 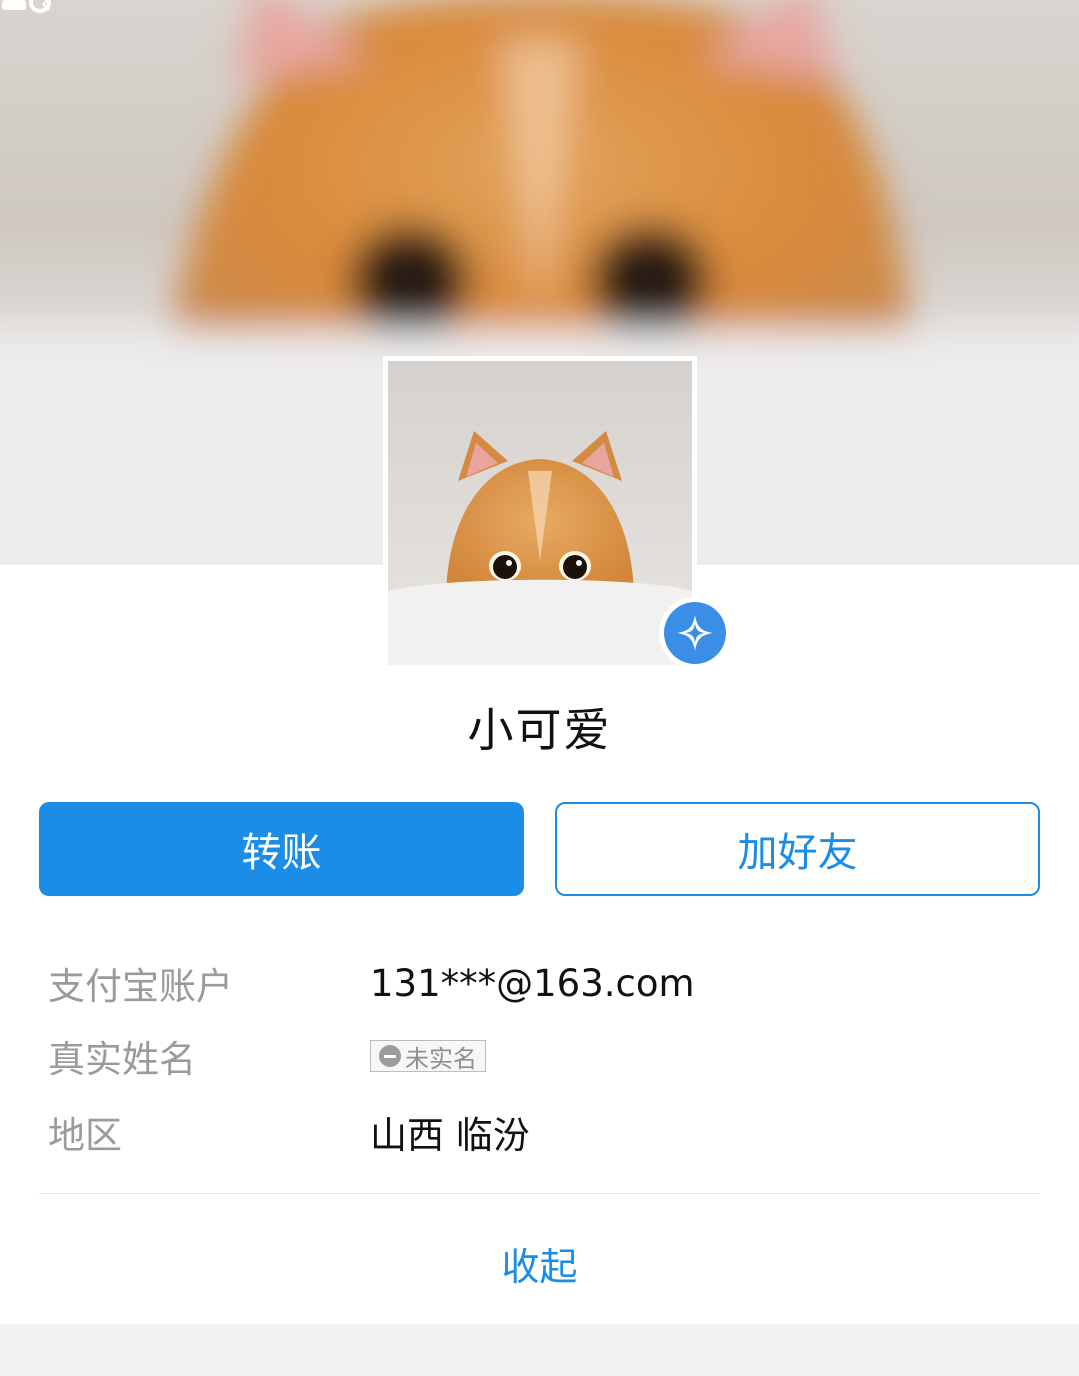 What do you see at coordinates (28, 10) in the screenshot?
I see `user-settings-icon` at bounding box center [28, 10].